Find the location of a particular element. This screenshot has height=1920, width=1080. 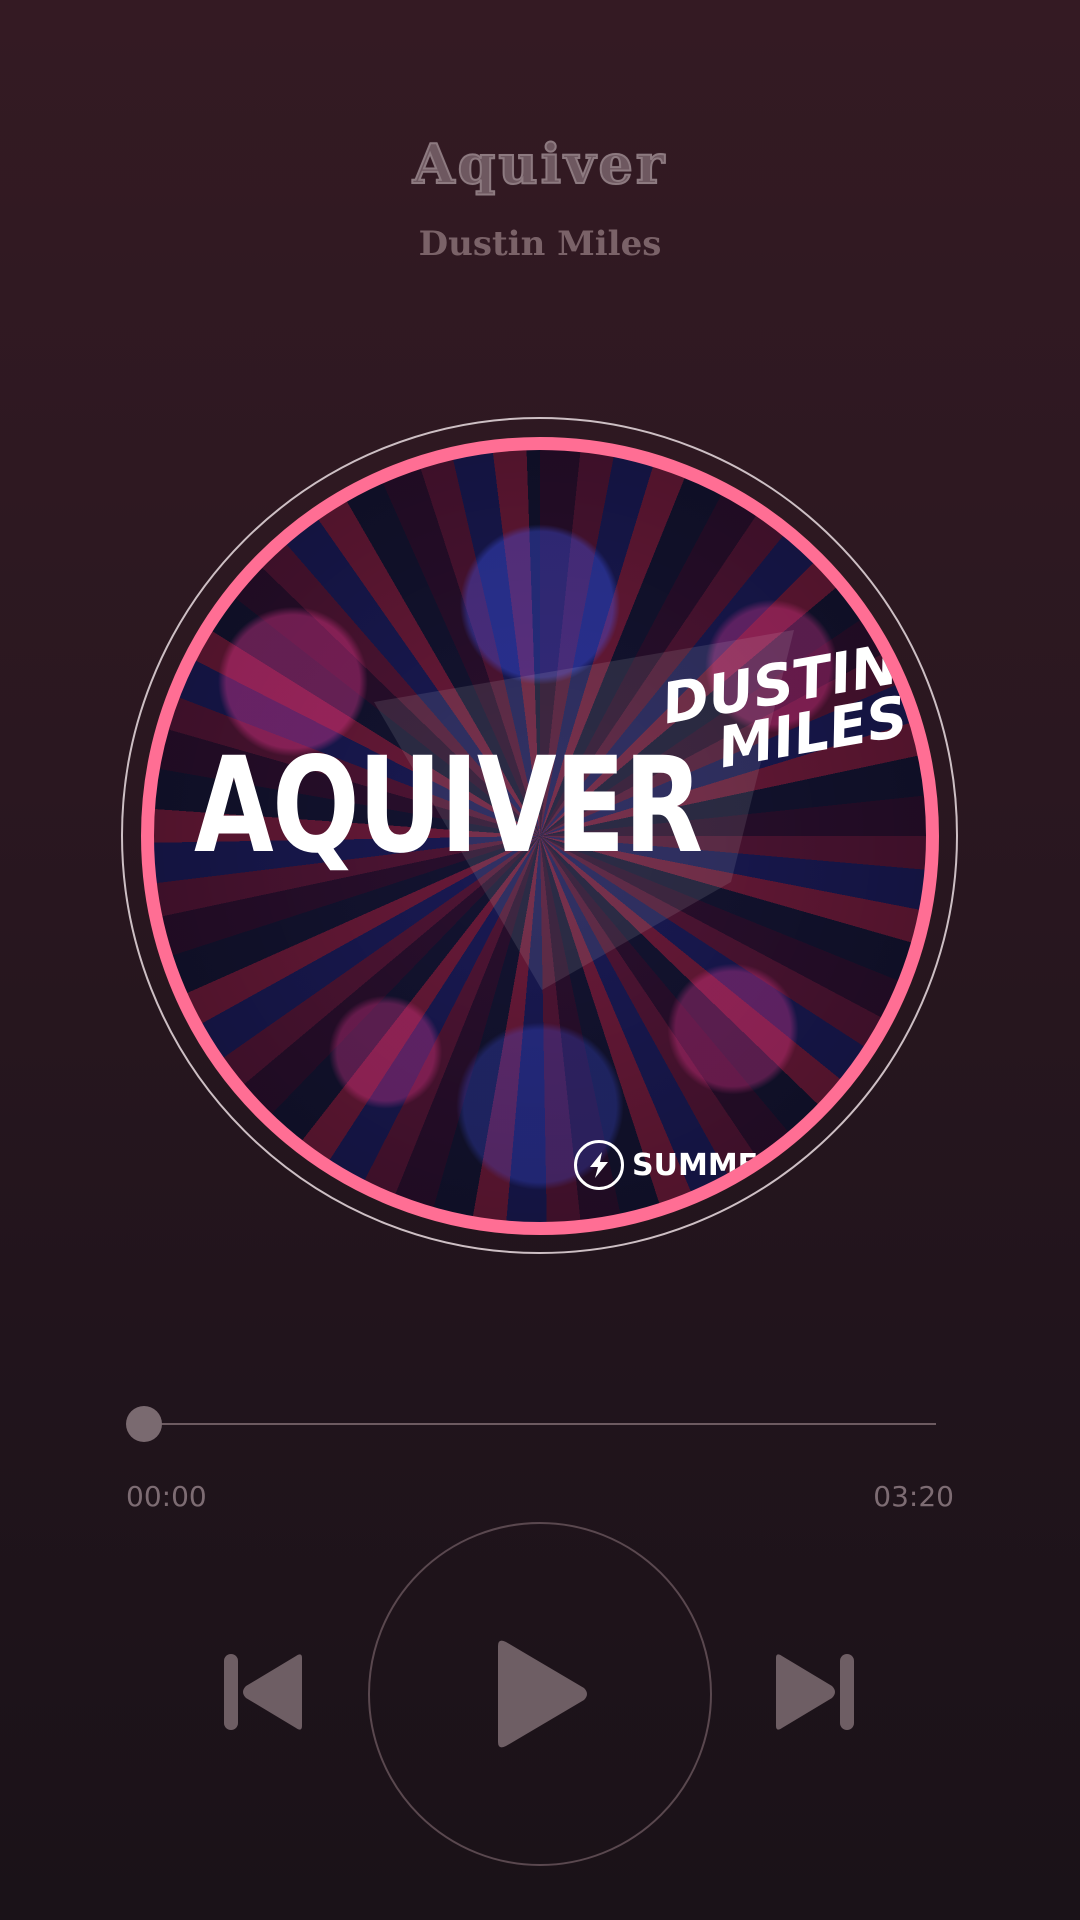

skip-next-icon is located at coordinates (815, 1692).